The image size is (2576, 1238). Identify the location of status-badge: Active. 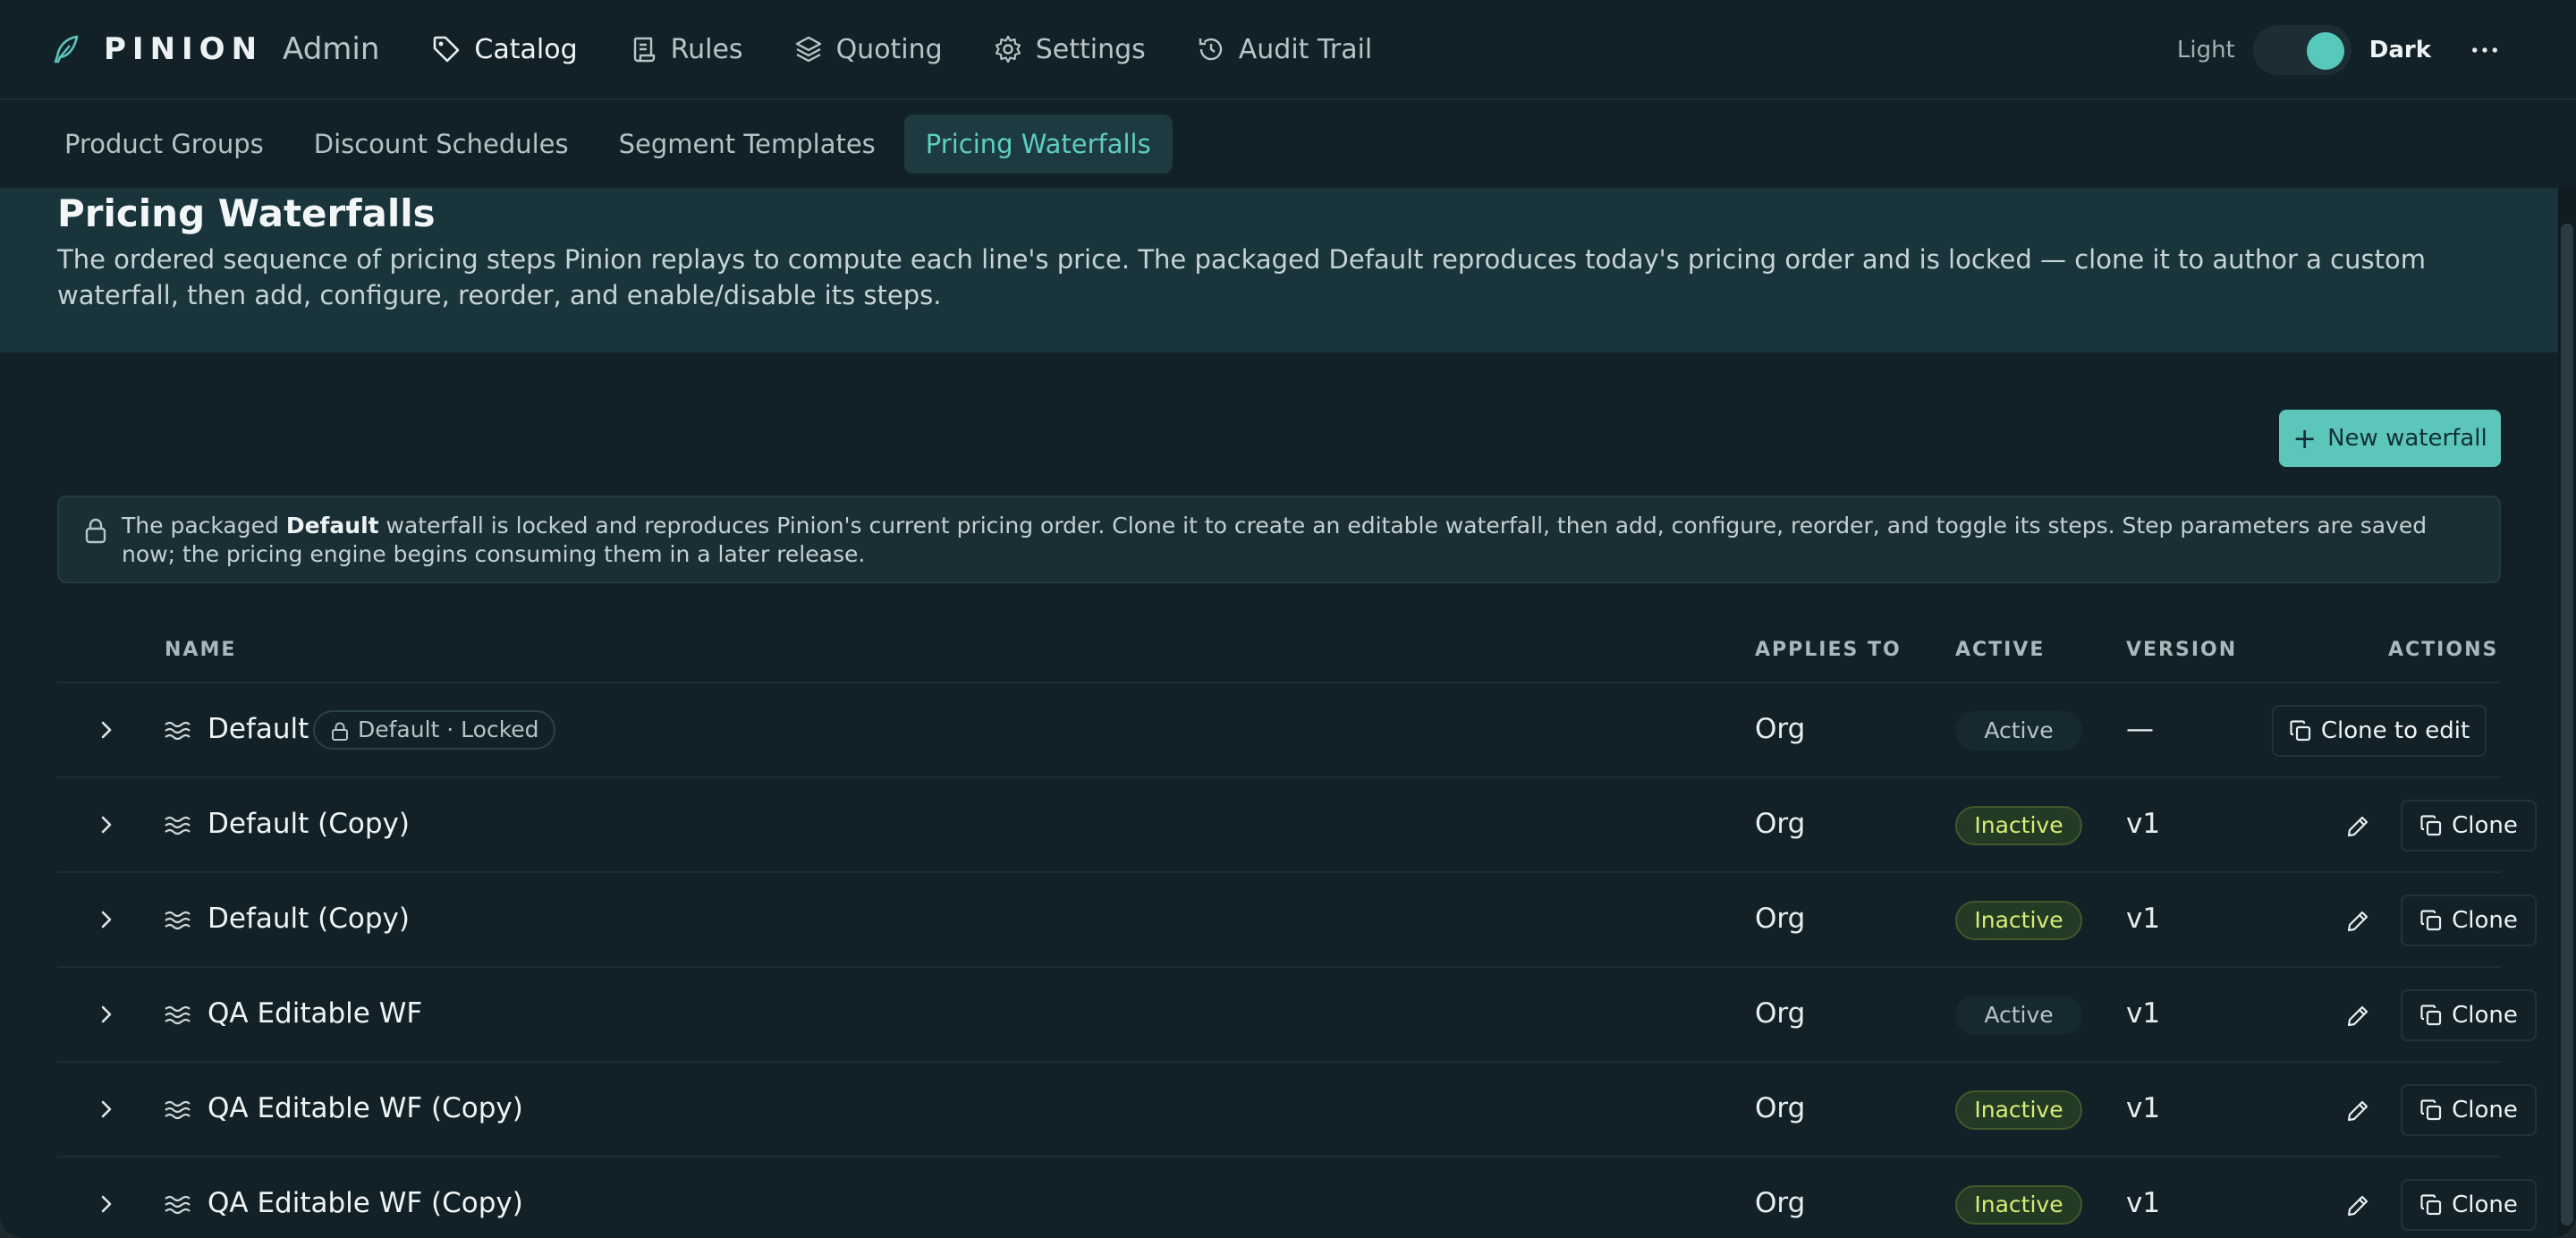
(2018, 1015).